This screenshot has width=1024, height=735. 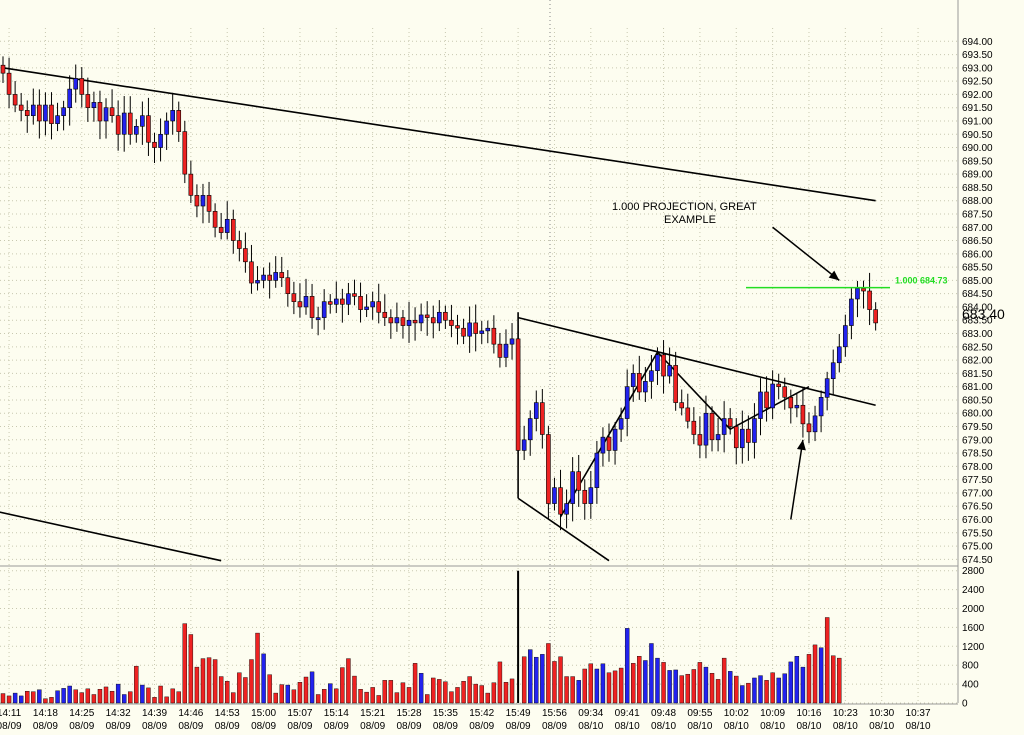 I want to click on y-tick-label: 690.50, so click(x=977, y=135).